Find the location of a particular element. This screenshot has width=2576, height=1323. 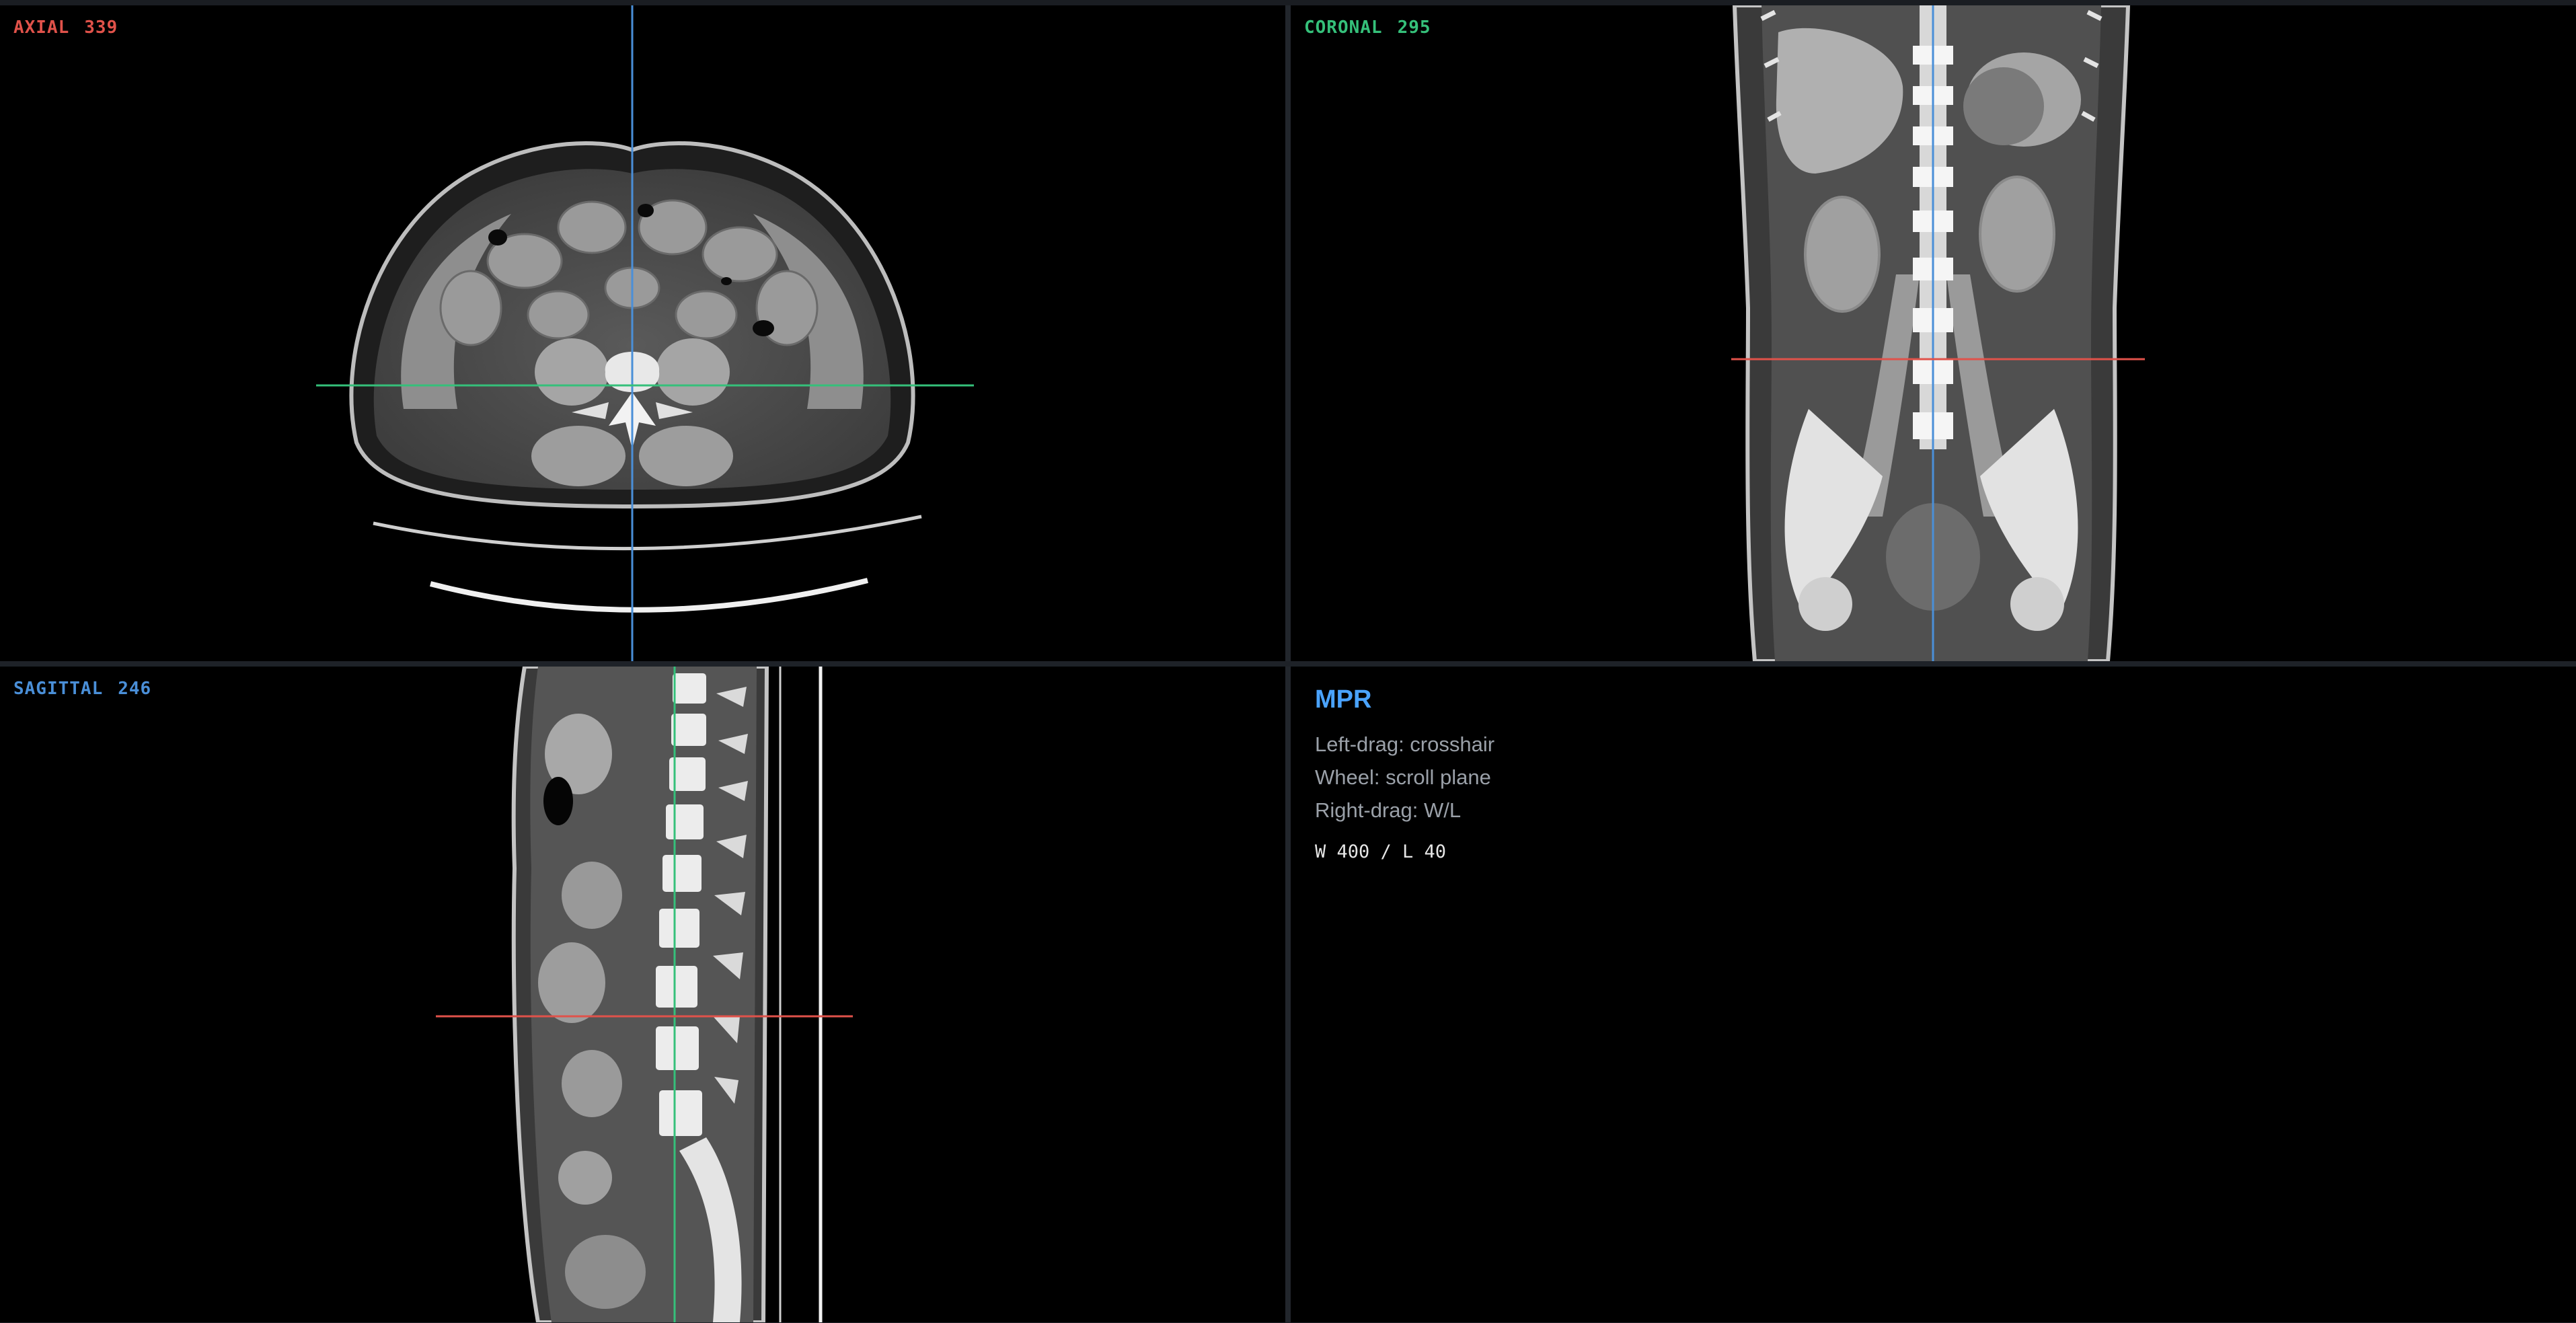

coronal-slice-number: 295 is located at coordinates (1414, 28).